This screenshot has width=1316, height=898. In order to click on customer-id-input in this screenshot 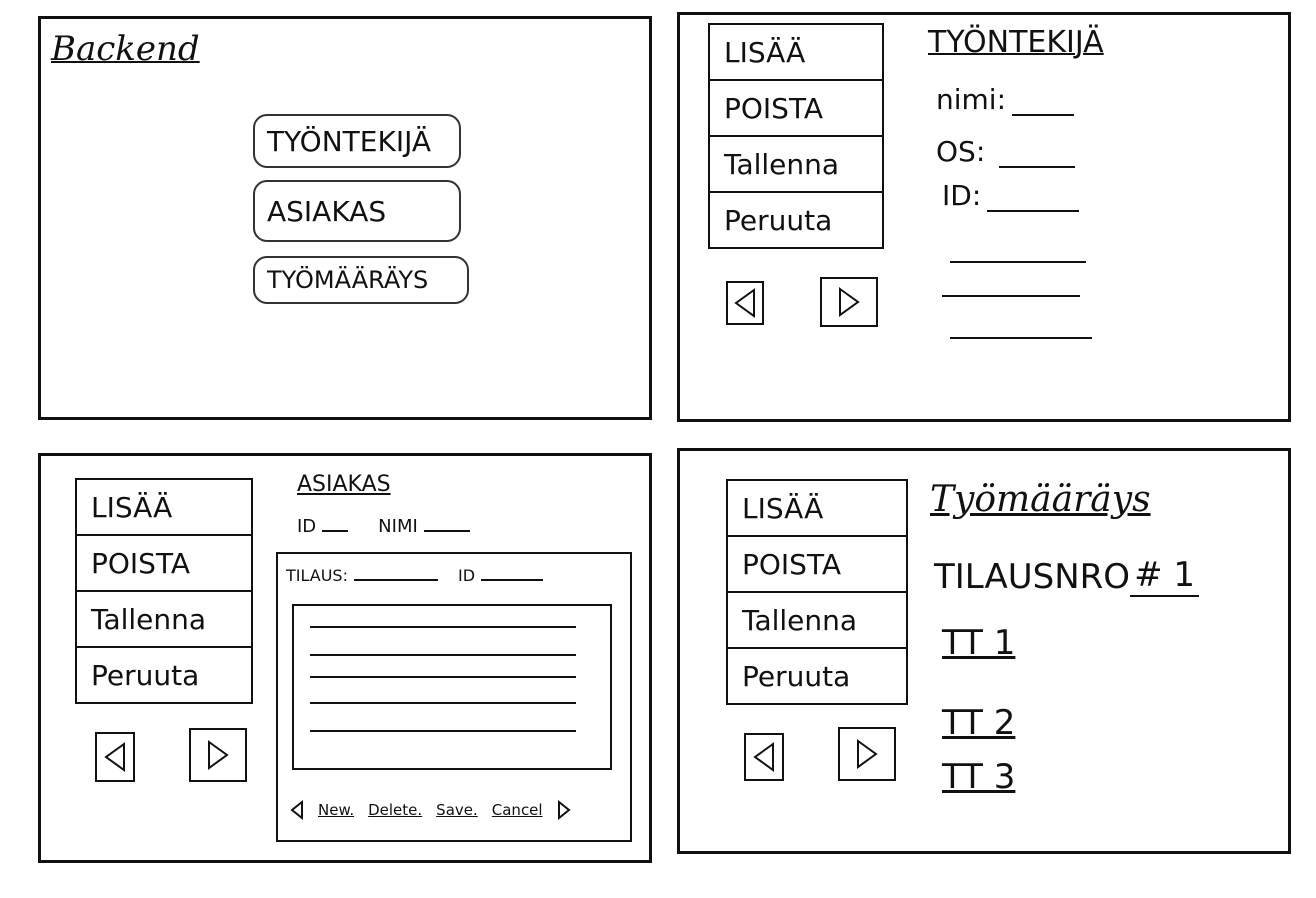, I will do `click(335, 524)`.